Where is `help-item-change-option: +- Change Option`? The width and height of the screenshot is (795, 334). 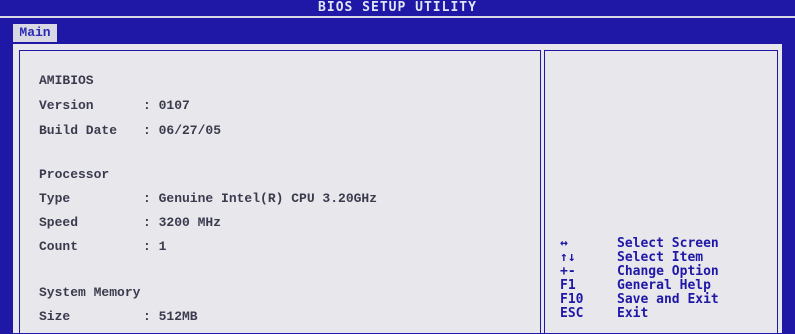 help-item-change-option: +- Change Option is located at coordinates (639, 271).